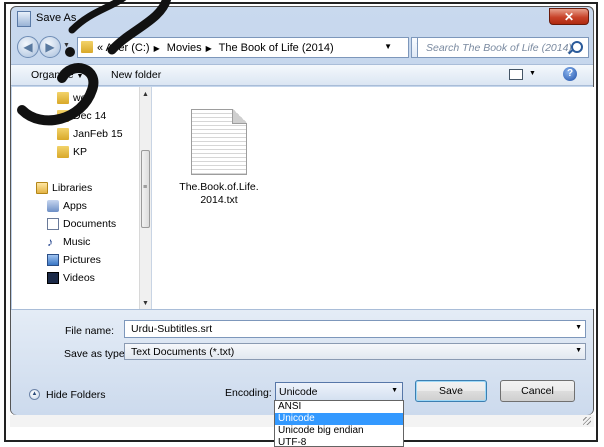 The width and height of the screenshot is (604, 447). Describe the element at coordinates (587, 421) in the screenshot. I see `resize-grip-icon` at that location.